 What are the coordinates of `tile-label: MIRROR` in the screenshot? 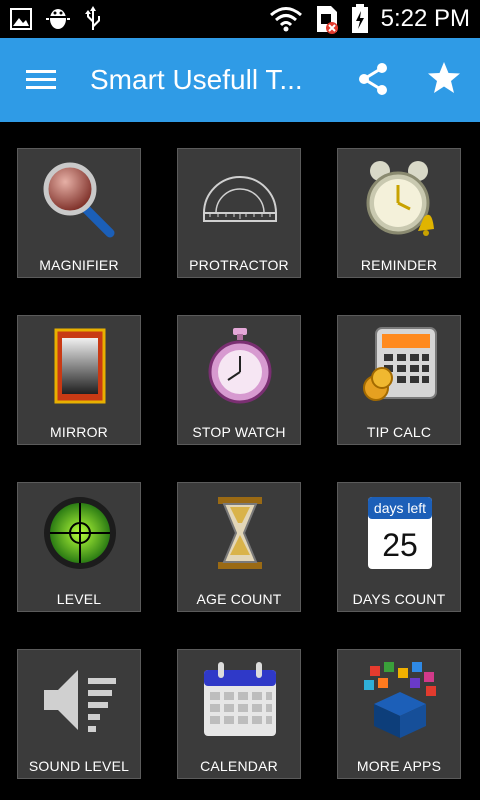 It's located at (79, 432).